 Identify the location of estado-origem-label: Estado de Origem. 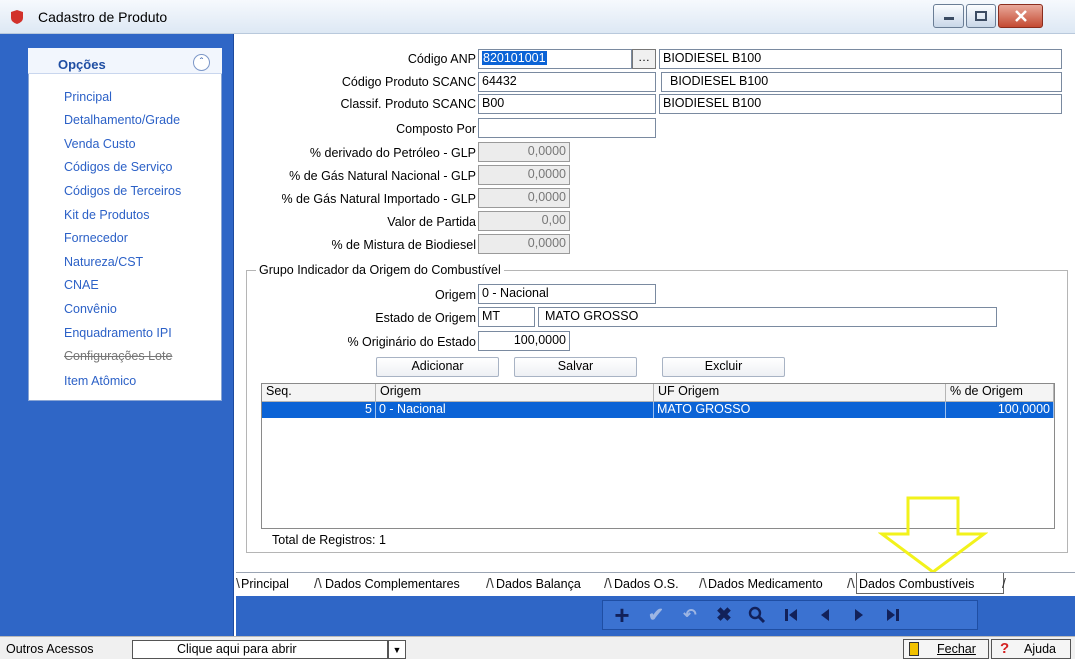
(425, 318).